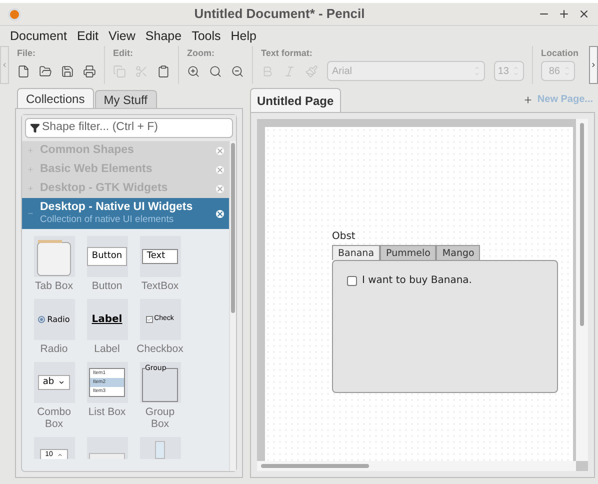 This screenshot has height=484, width=598. What do you see at coordinates (54, 259) in the screenshot?
I see `tab-box-preview` at bounding box center [54, 259].